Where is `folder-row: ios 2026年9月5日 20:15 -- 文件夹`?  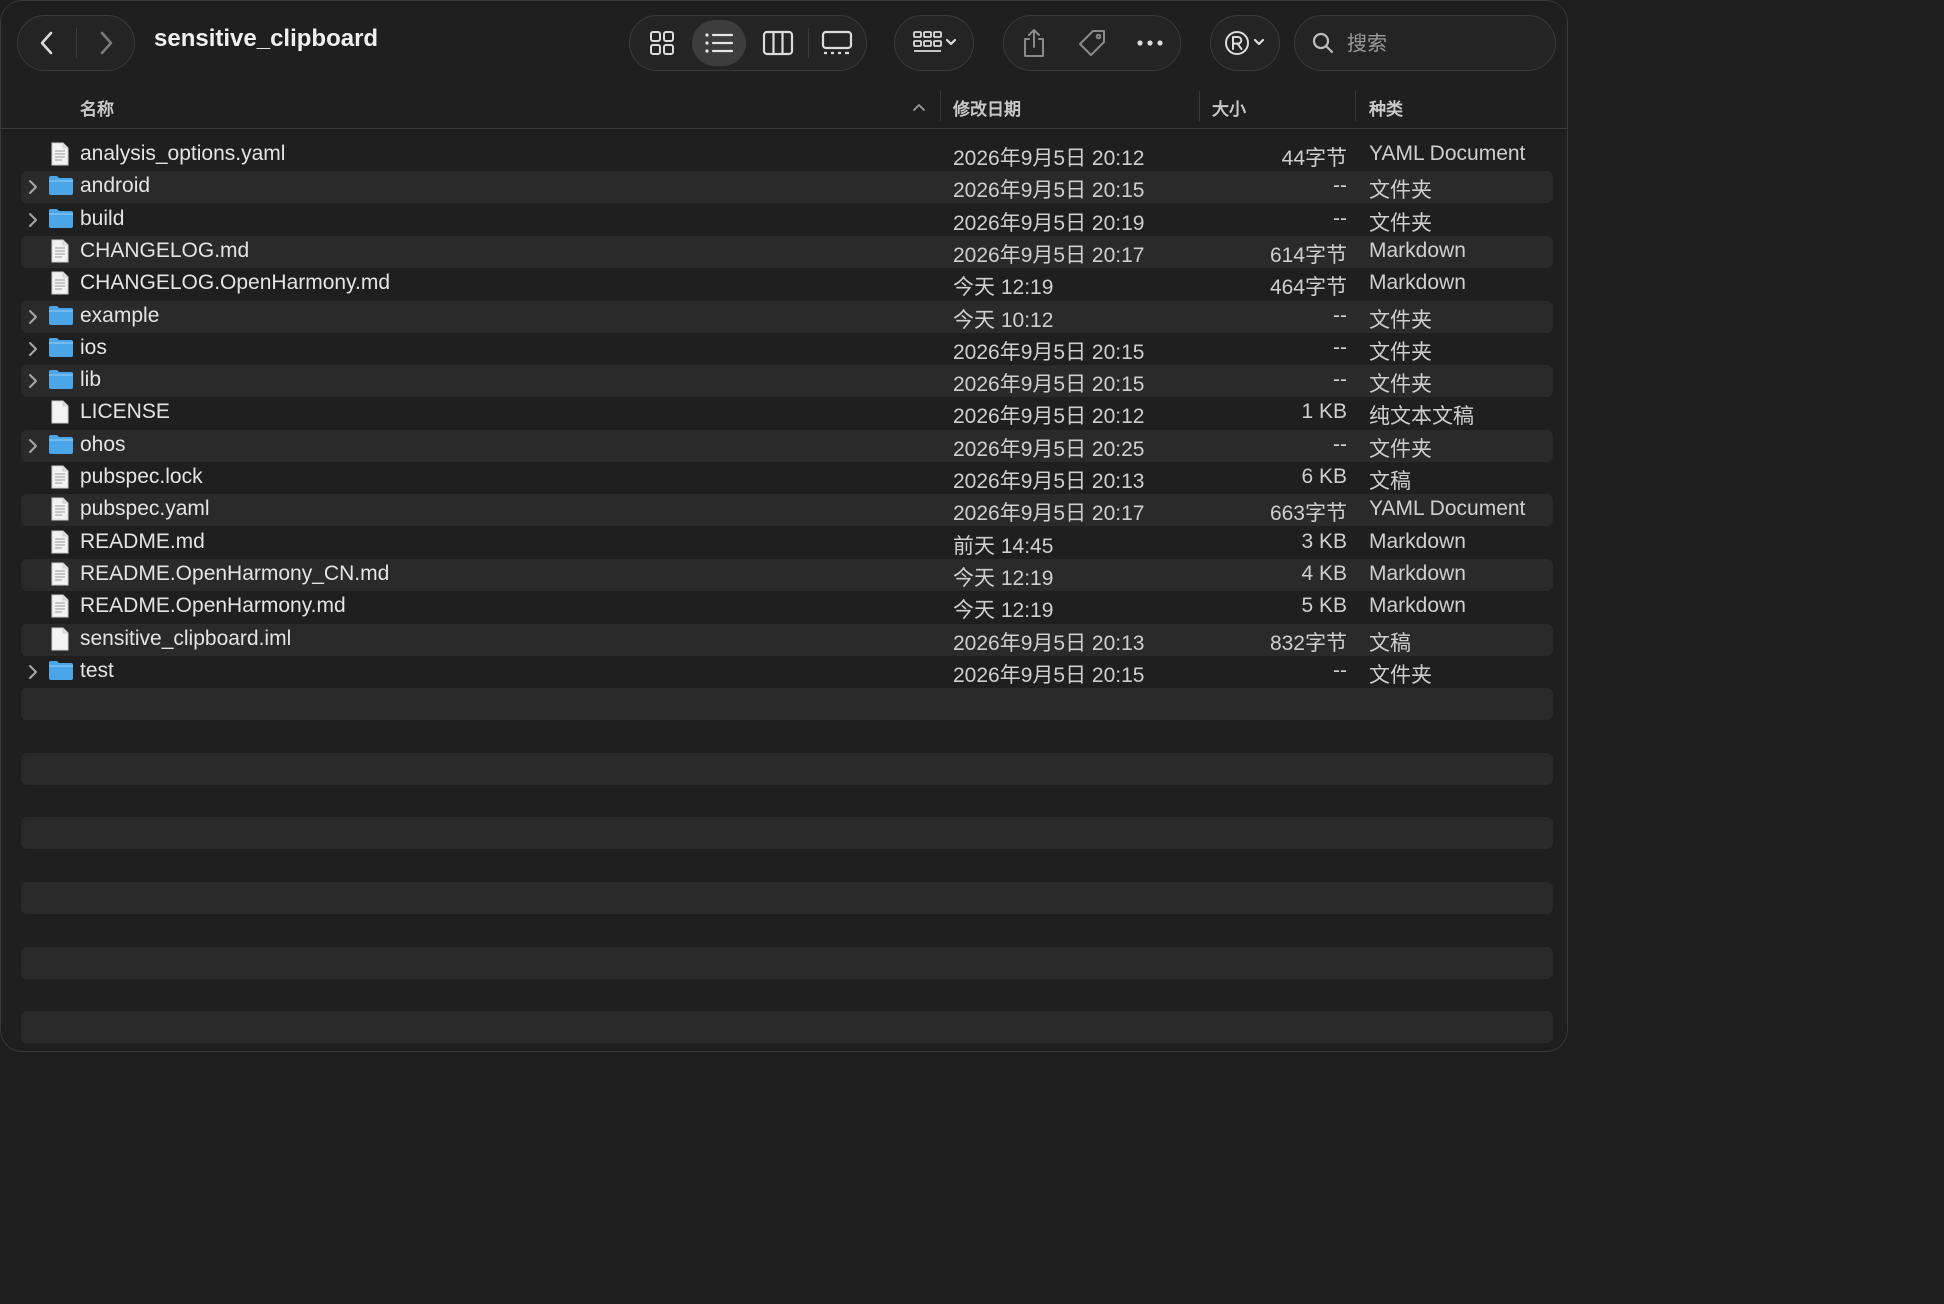 folder-row: ios 2026年9月5日 20:15 -- 文件夹 is located at coordinates (787, 349).